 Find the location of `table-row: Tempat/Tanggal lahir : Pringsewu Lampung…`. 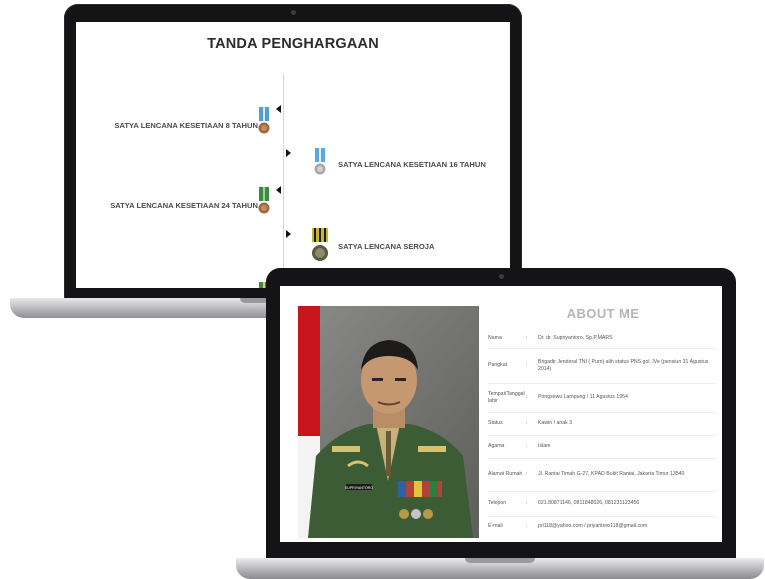

table-row: Tempat/Tanggal lahir : Pringsewu Lampung… is located at coordinates (602, 398).